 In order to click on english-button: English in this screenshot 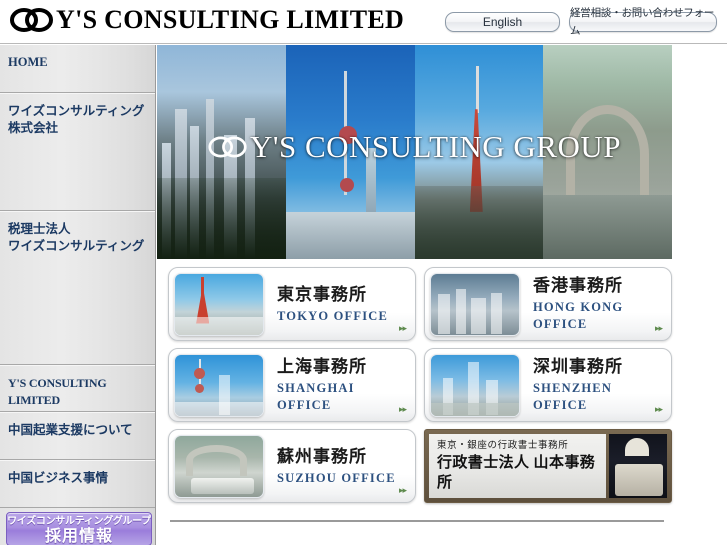, I will do `click(502, 22)`.